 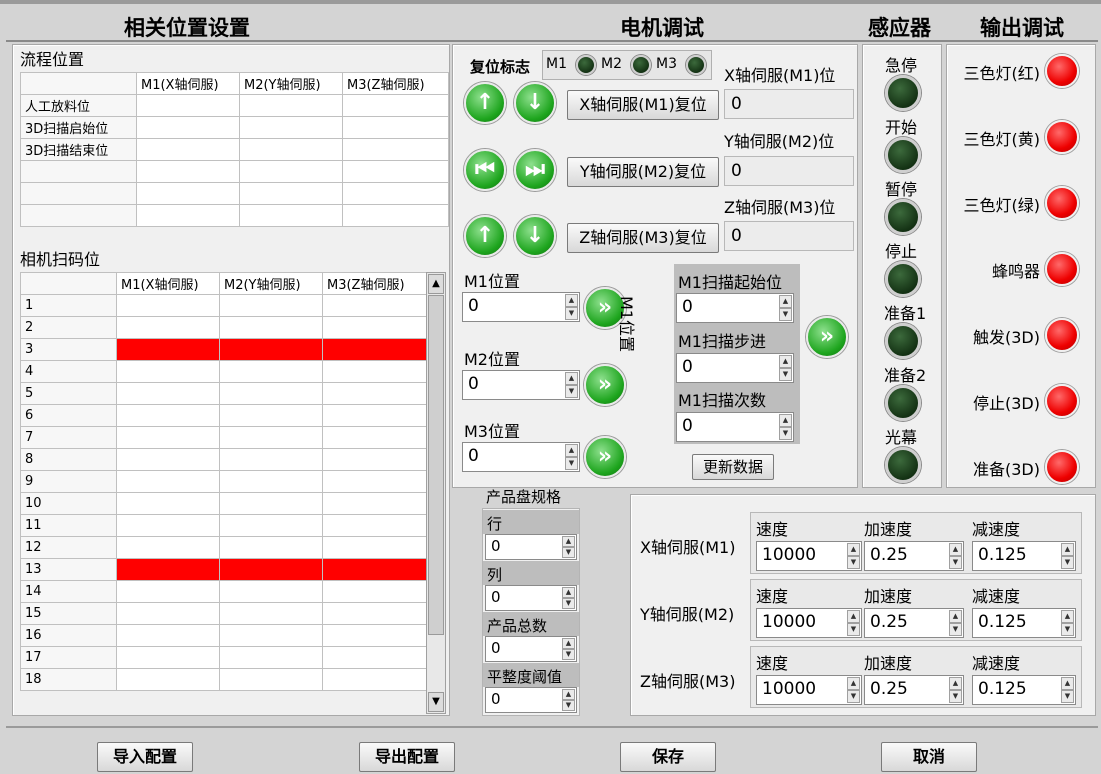 What do you see at coordinates (571, 385) in the screenshot?
I see `m2-pos-spinner: ▲ ▼` at bounding box center [571, 385].